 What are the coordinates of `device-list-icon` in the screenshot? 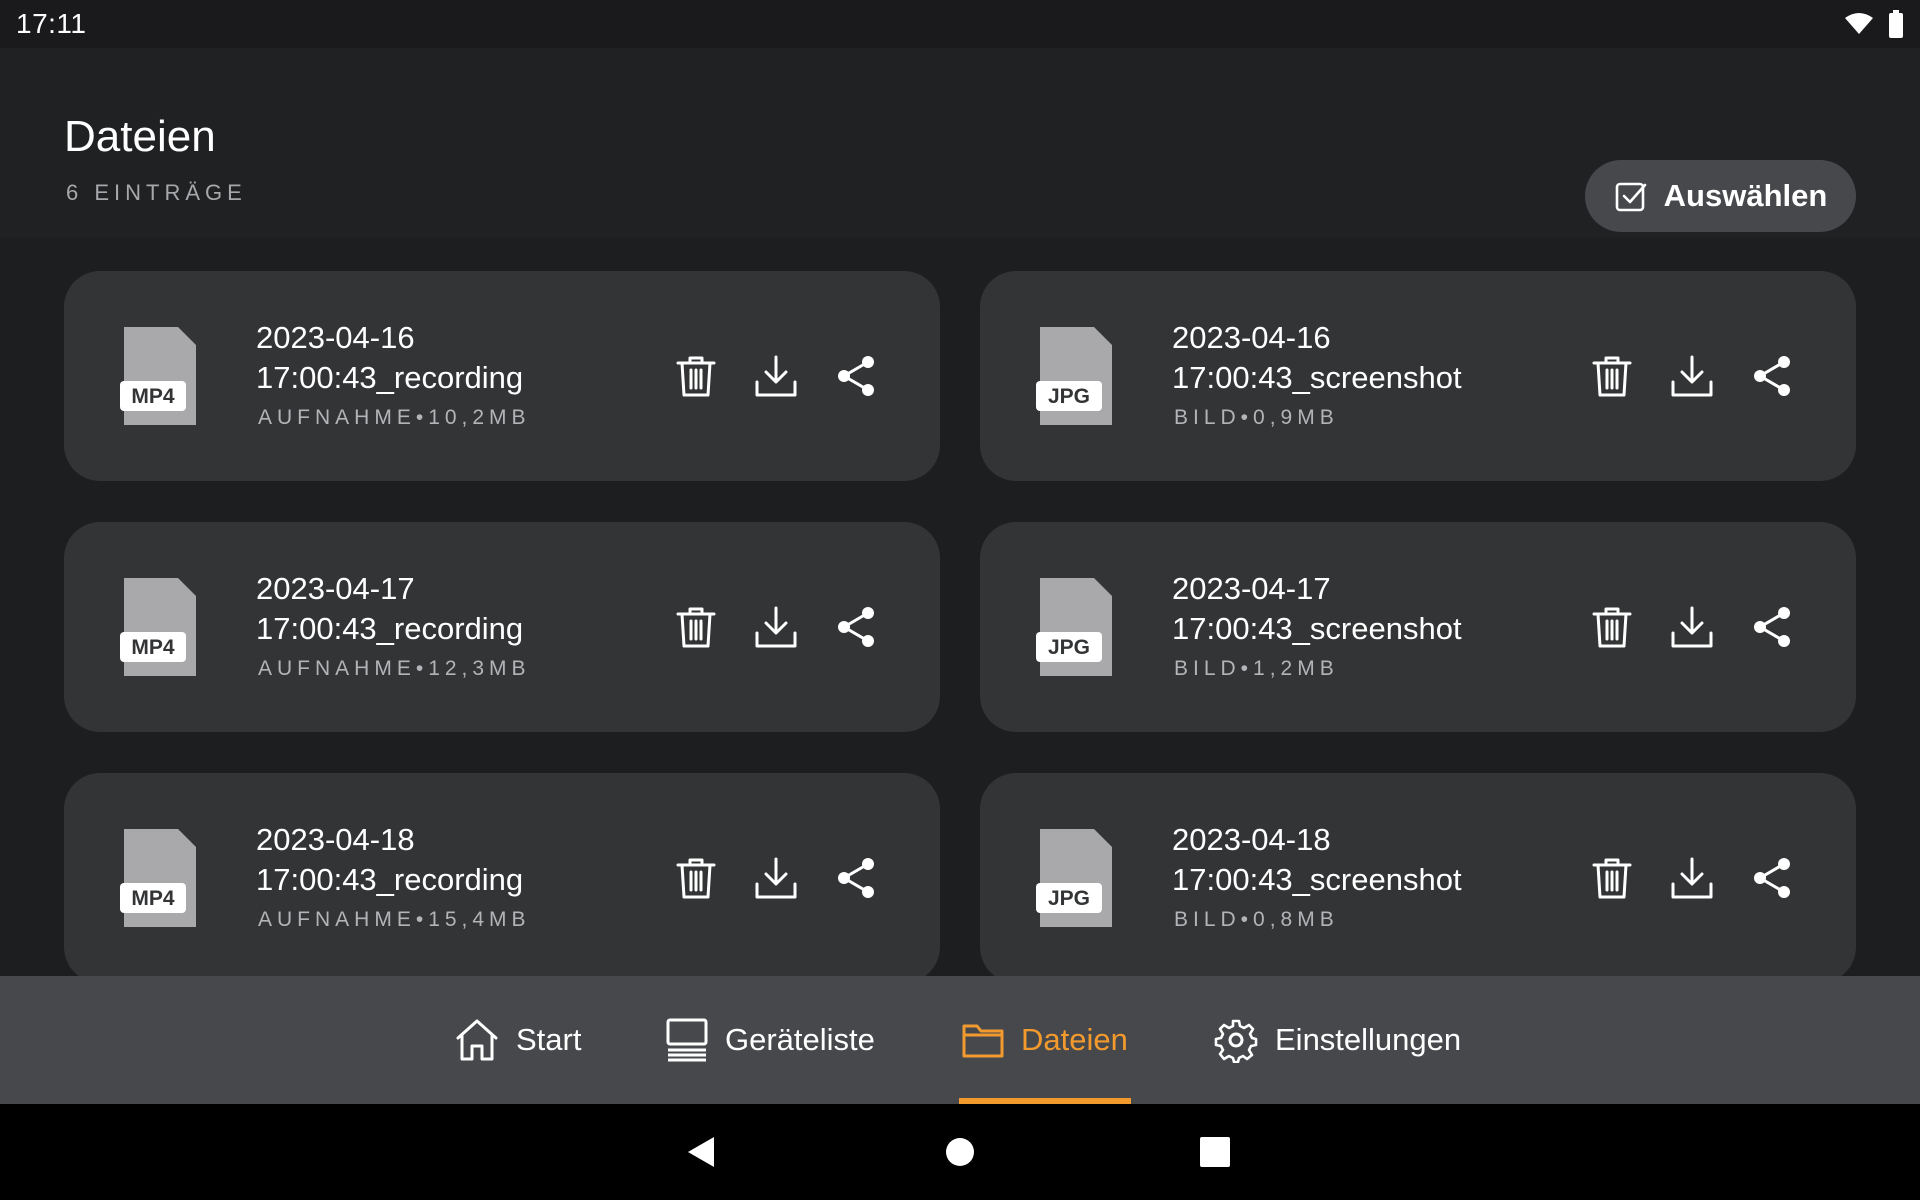 It's located at (687, 1040).